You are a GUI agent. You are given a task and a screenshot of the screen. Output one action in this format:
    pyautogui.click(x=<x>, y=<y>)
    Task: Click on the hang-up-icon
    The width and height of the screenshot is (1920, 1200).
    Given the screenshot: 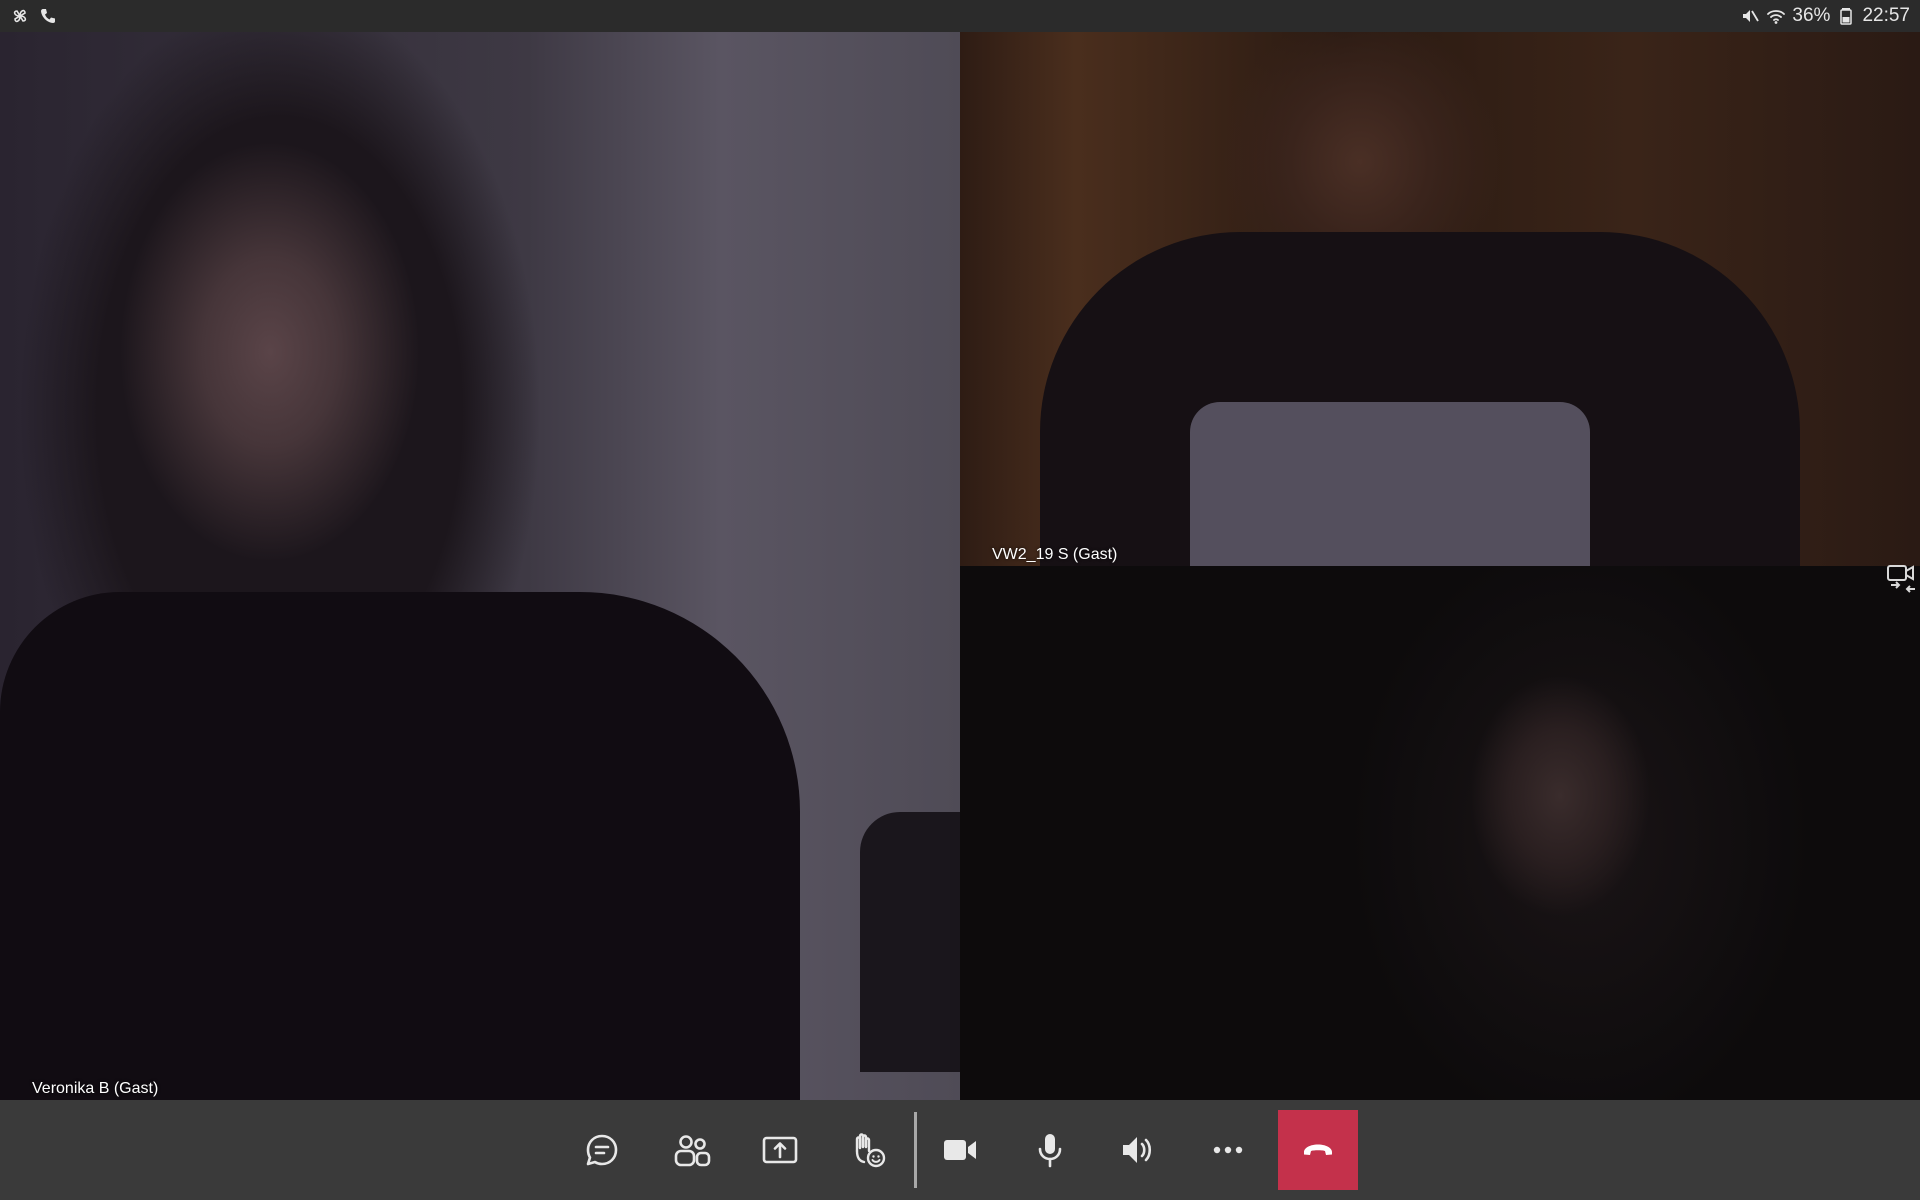 What is the action you would take?
    pyautogui.click(x=1318, y=1150)
    